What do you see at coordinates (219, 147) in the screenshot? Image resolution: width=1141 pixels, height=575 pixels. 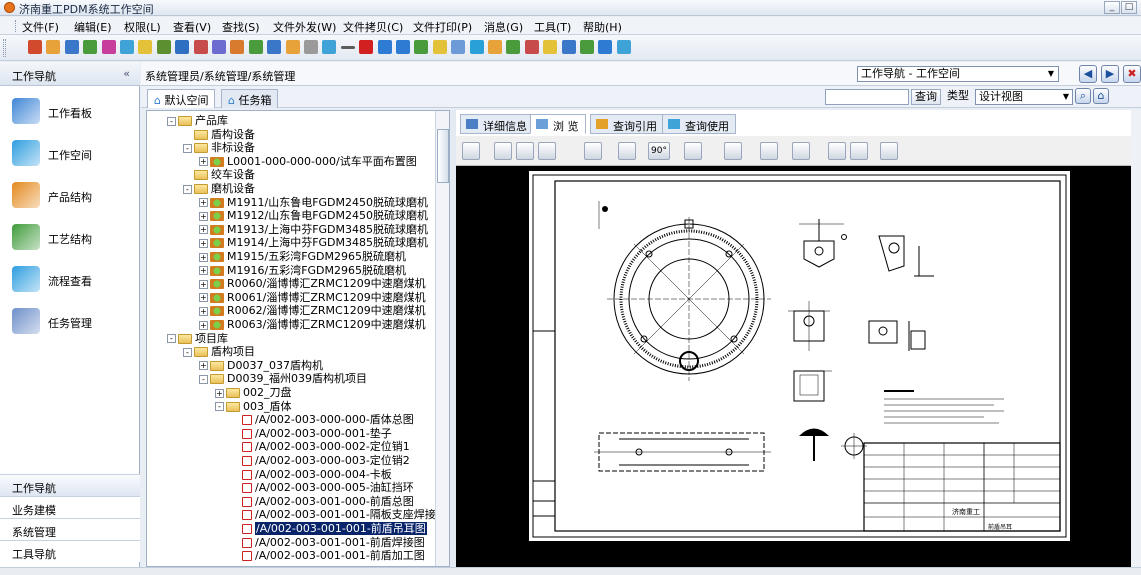 I see `tree-node: - 非标设备` at bounding box center [219, 147].